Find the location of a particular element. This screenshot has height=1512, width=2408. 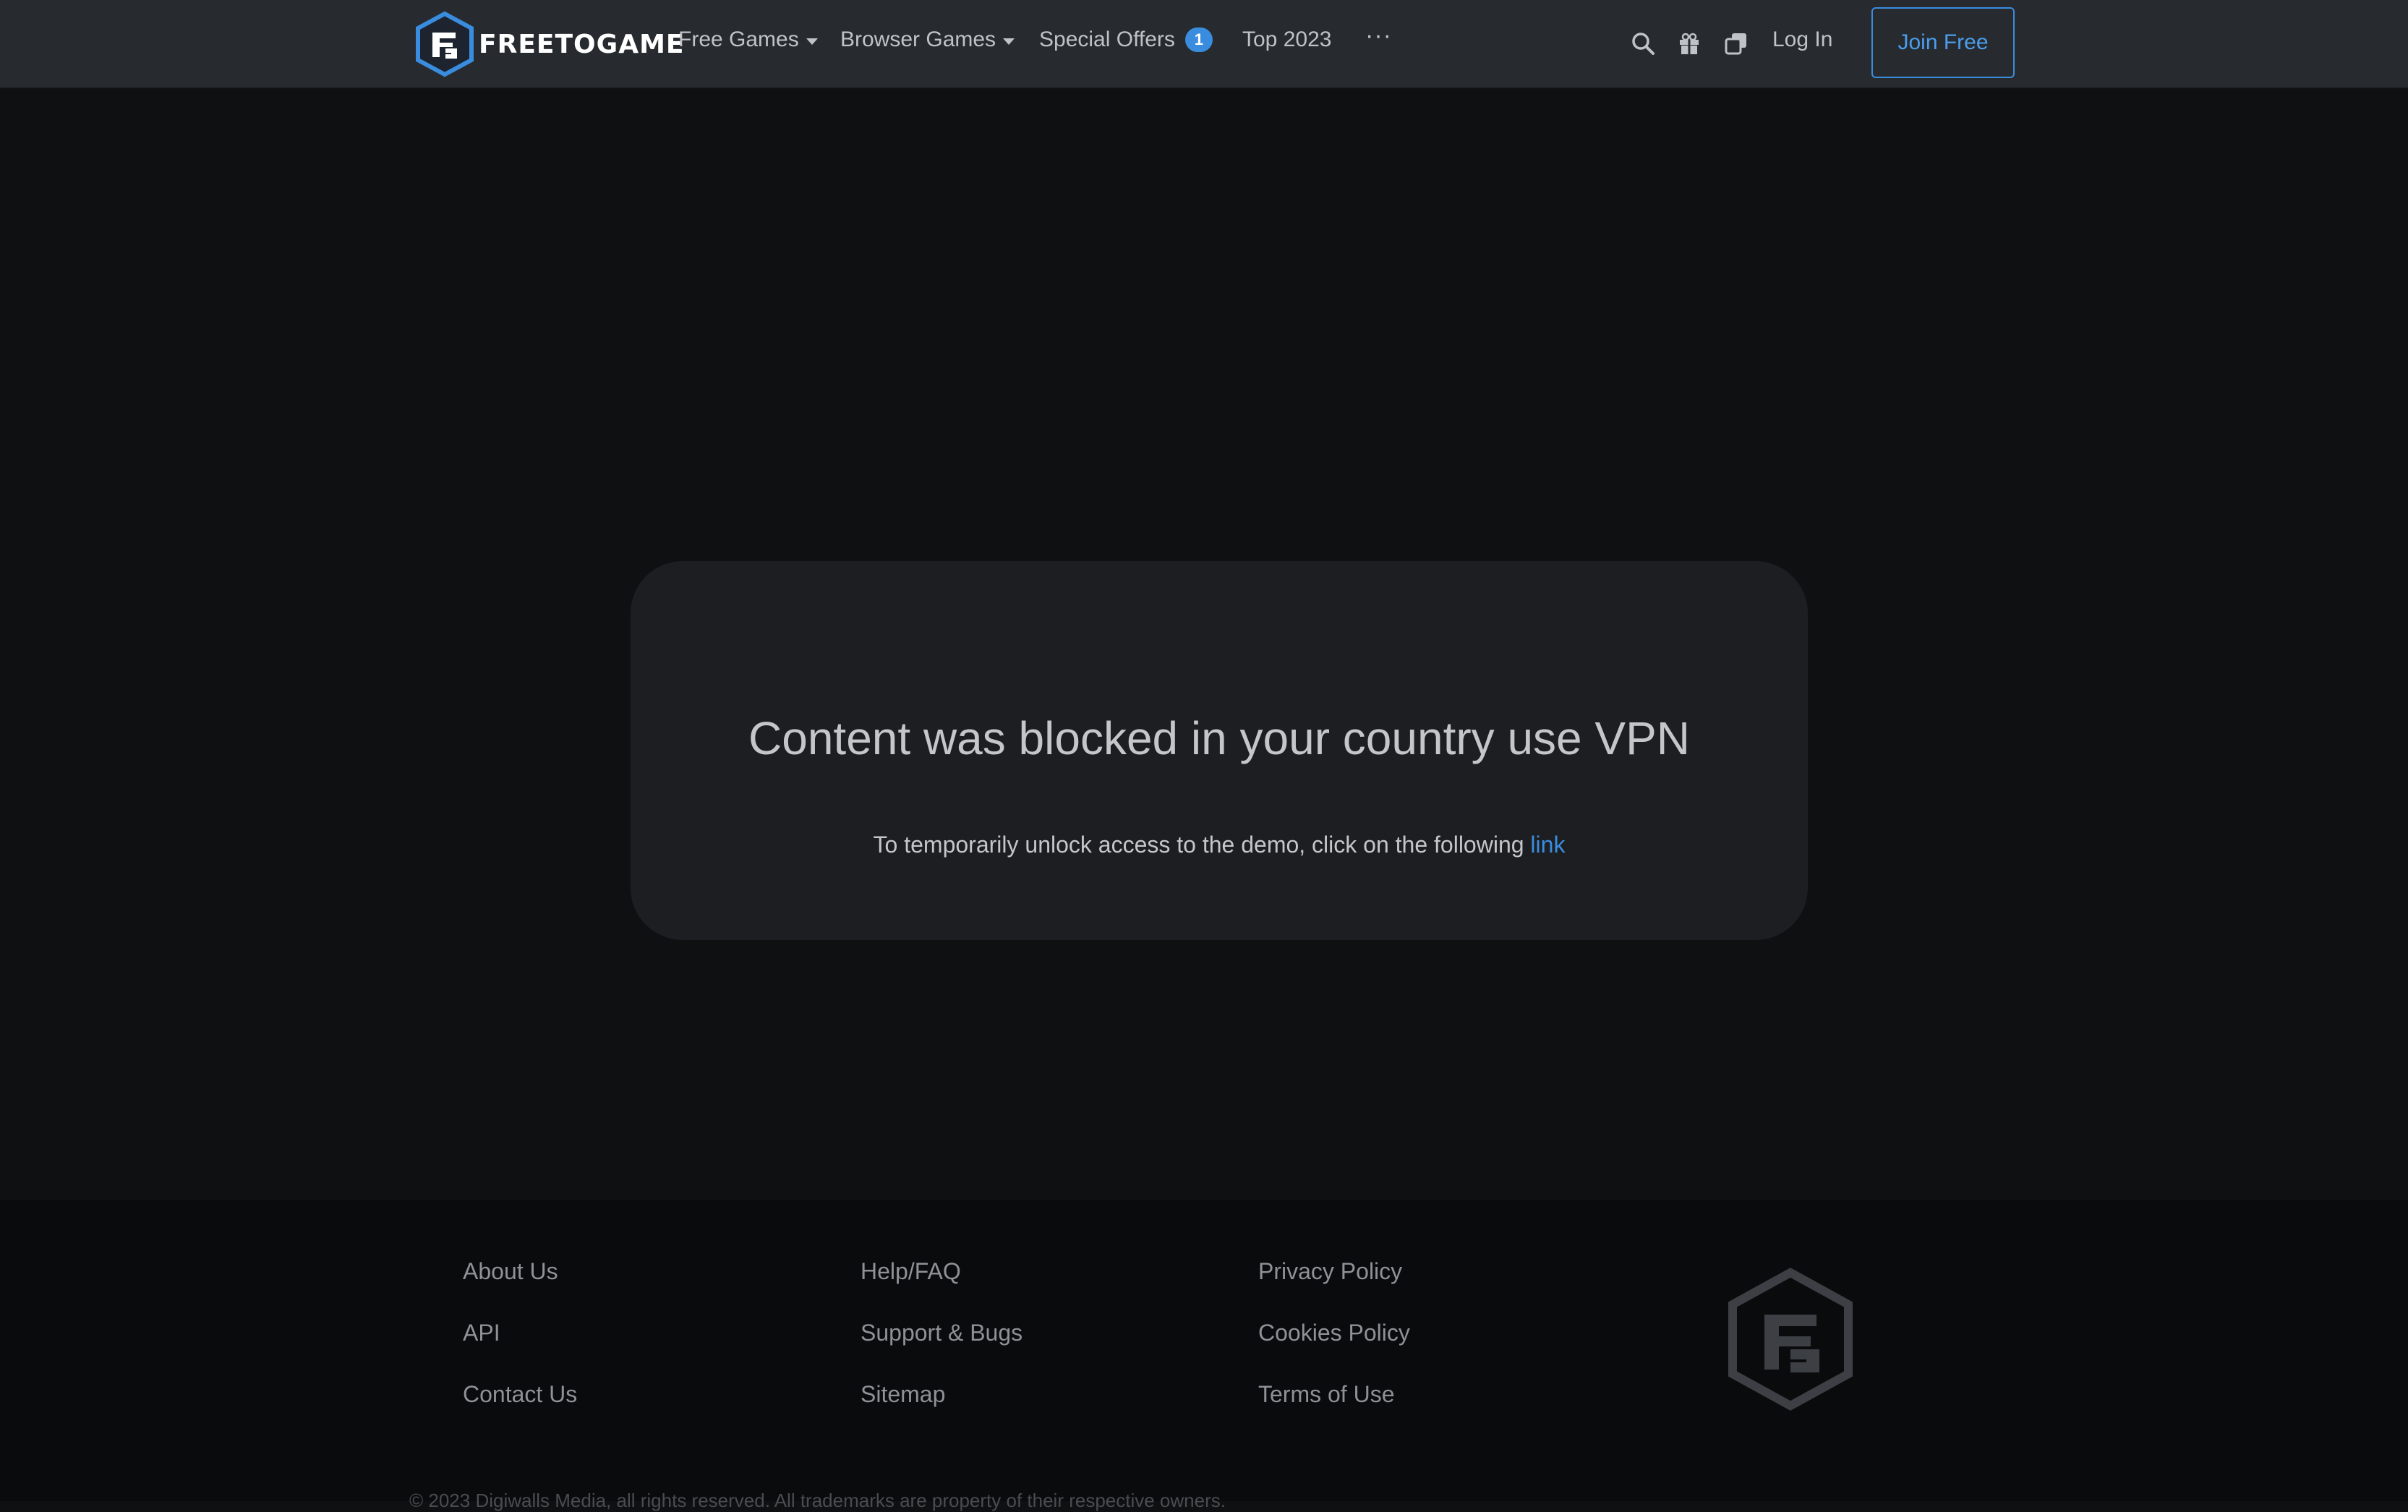

footer-link-api: API is located at coordinates (520, 1350).